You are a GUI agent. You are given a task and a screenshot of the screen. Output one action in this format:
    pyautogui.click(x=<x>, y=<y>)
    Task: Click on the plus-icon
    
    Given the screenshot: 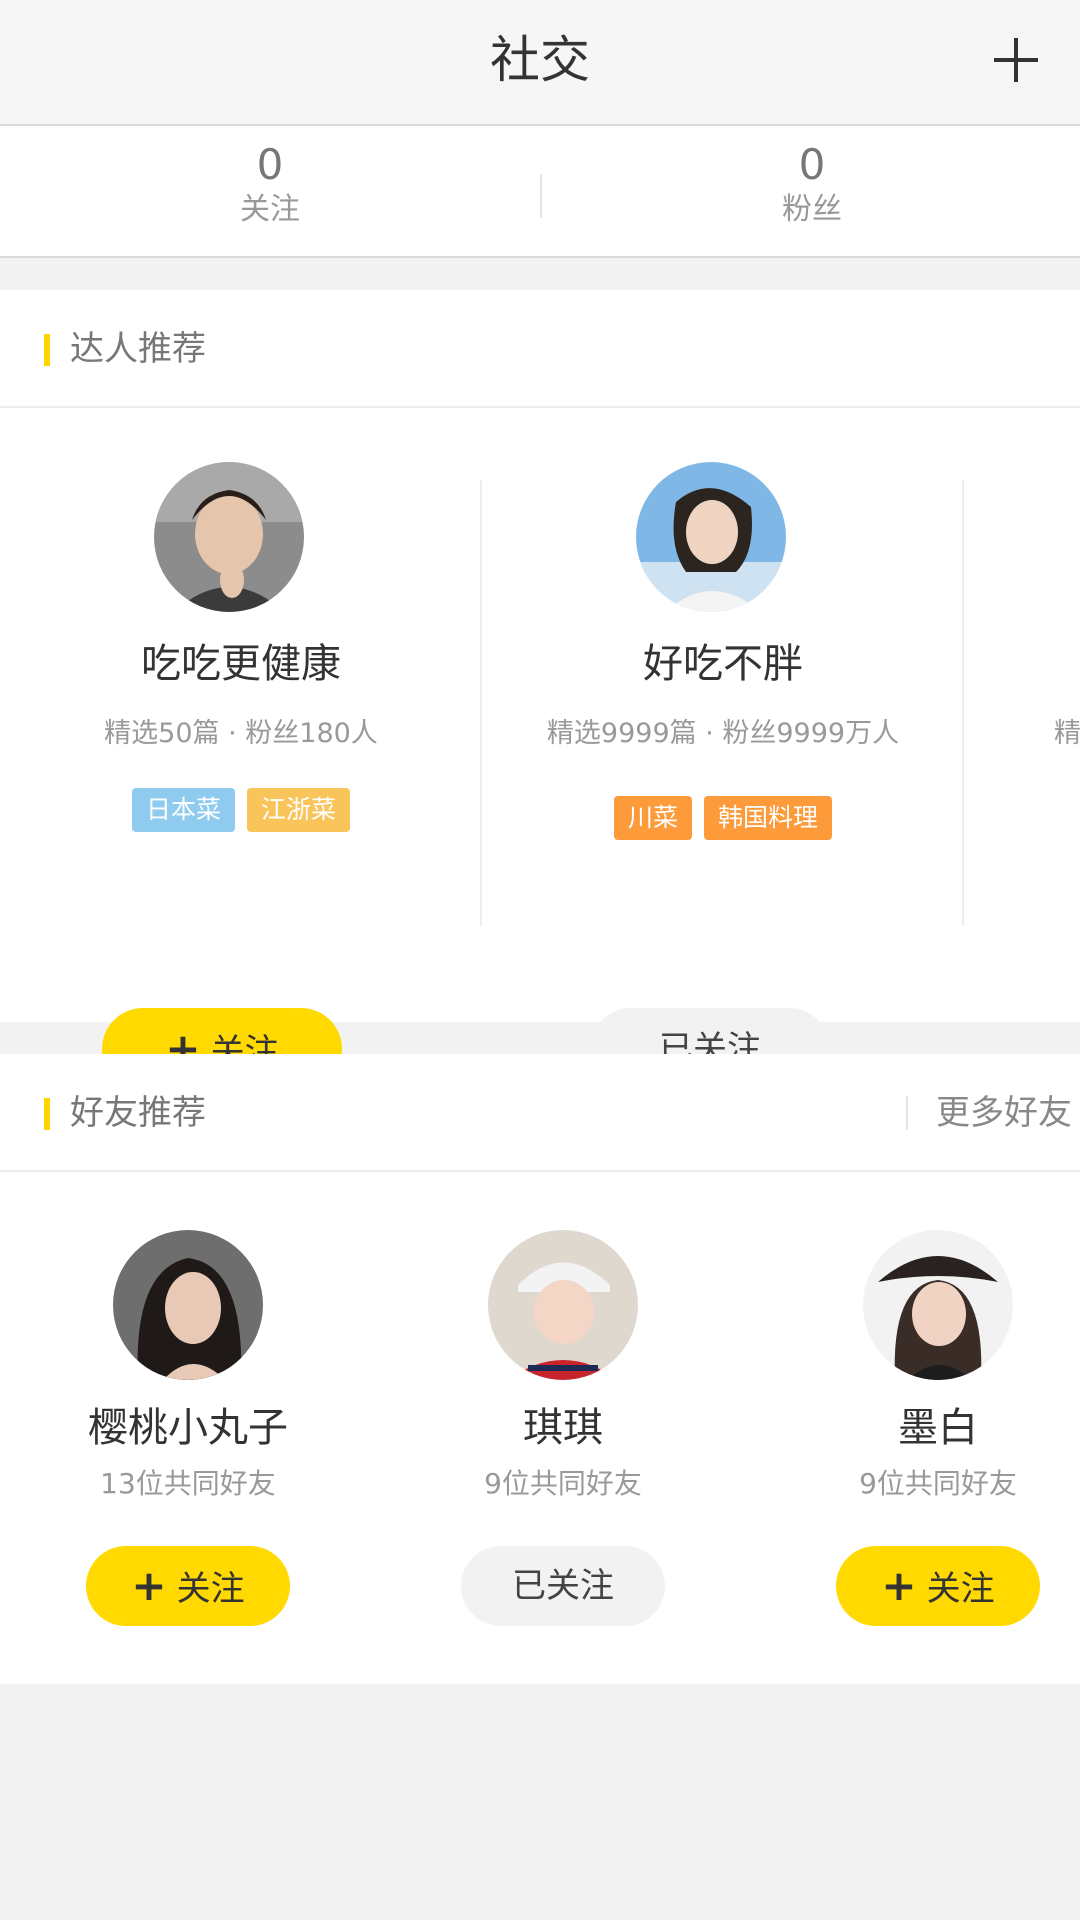 What is the action you would take?
    pyautogui.click(x=1016, y=60)
    